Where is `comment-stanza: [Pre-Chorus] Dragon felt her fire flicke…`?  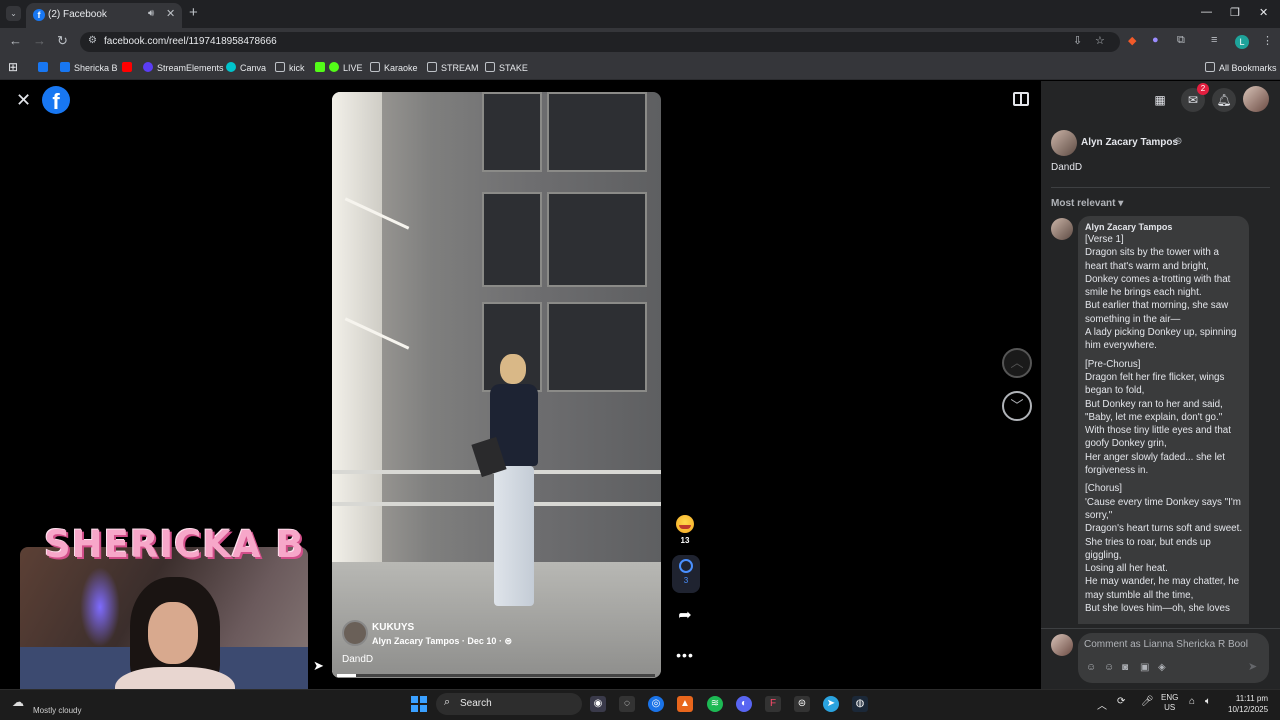
comment-stanza: [Pre-Chorus] Dragon felt her fire flicke… is located at coordinates (1158, 417).